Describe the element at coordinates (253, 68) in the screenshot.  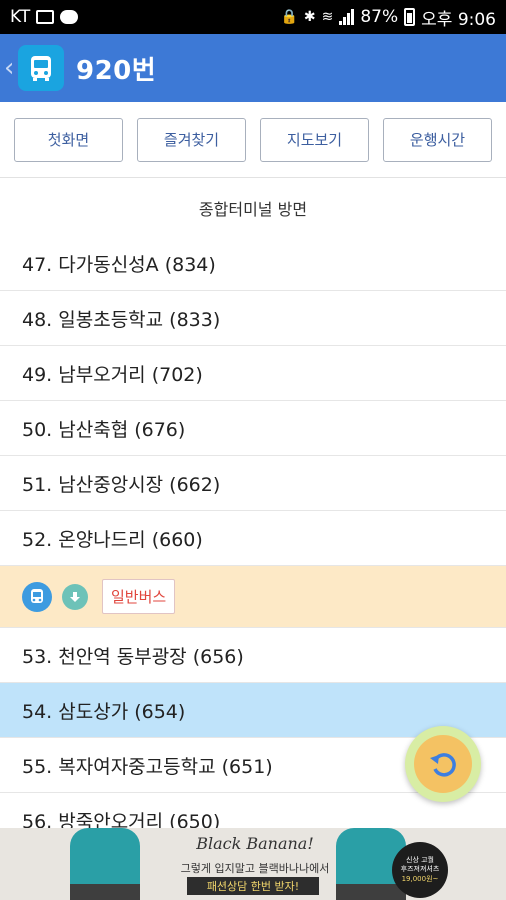
I see `app-bar: ‹ 920번` at that location.